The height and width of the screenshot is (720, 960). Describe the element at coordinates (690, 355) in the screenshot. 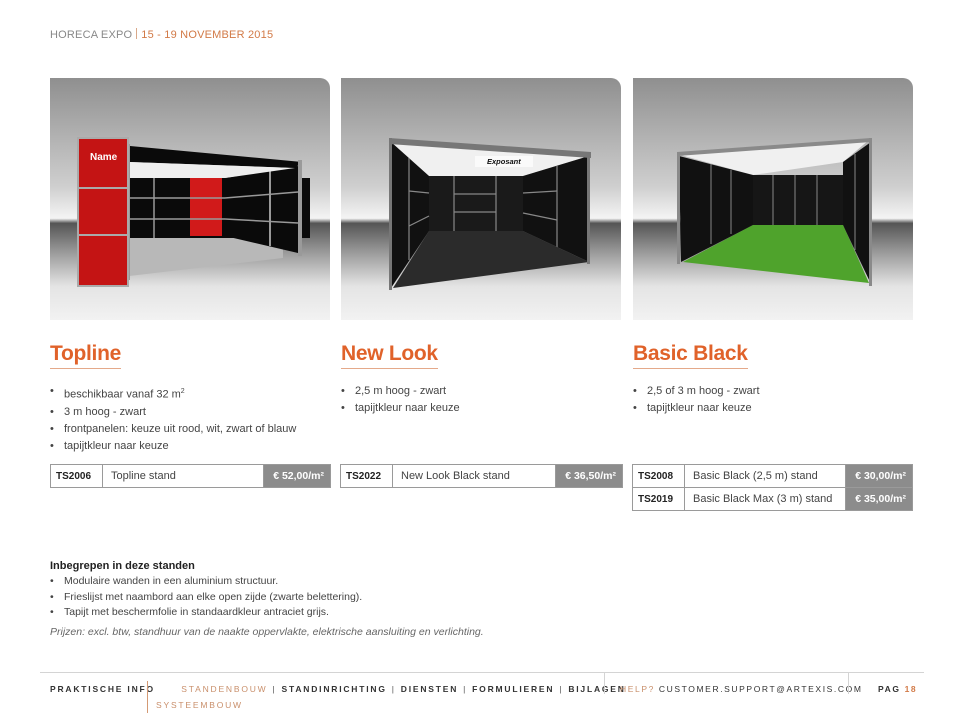

I see `stand-title: Basic Black` at that location.